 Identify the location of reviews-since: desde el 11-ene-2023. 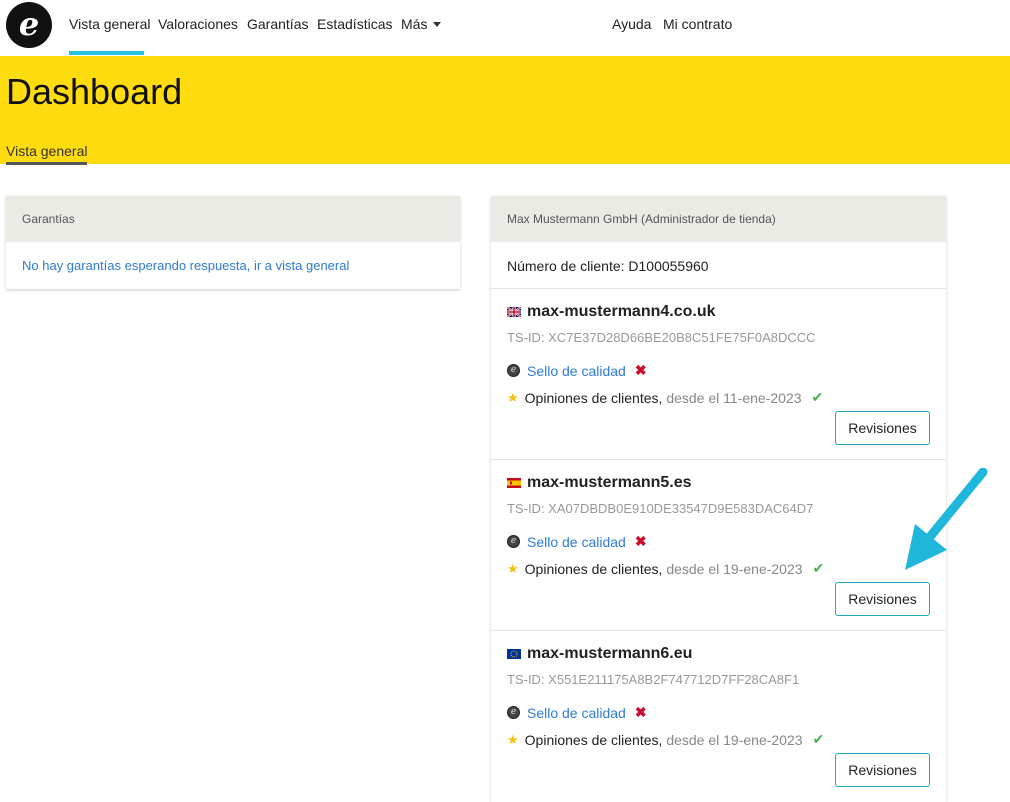
(734, 397).